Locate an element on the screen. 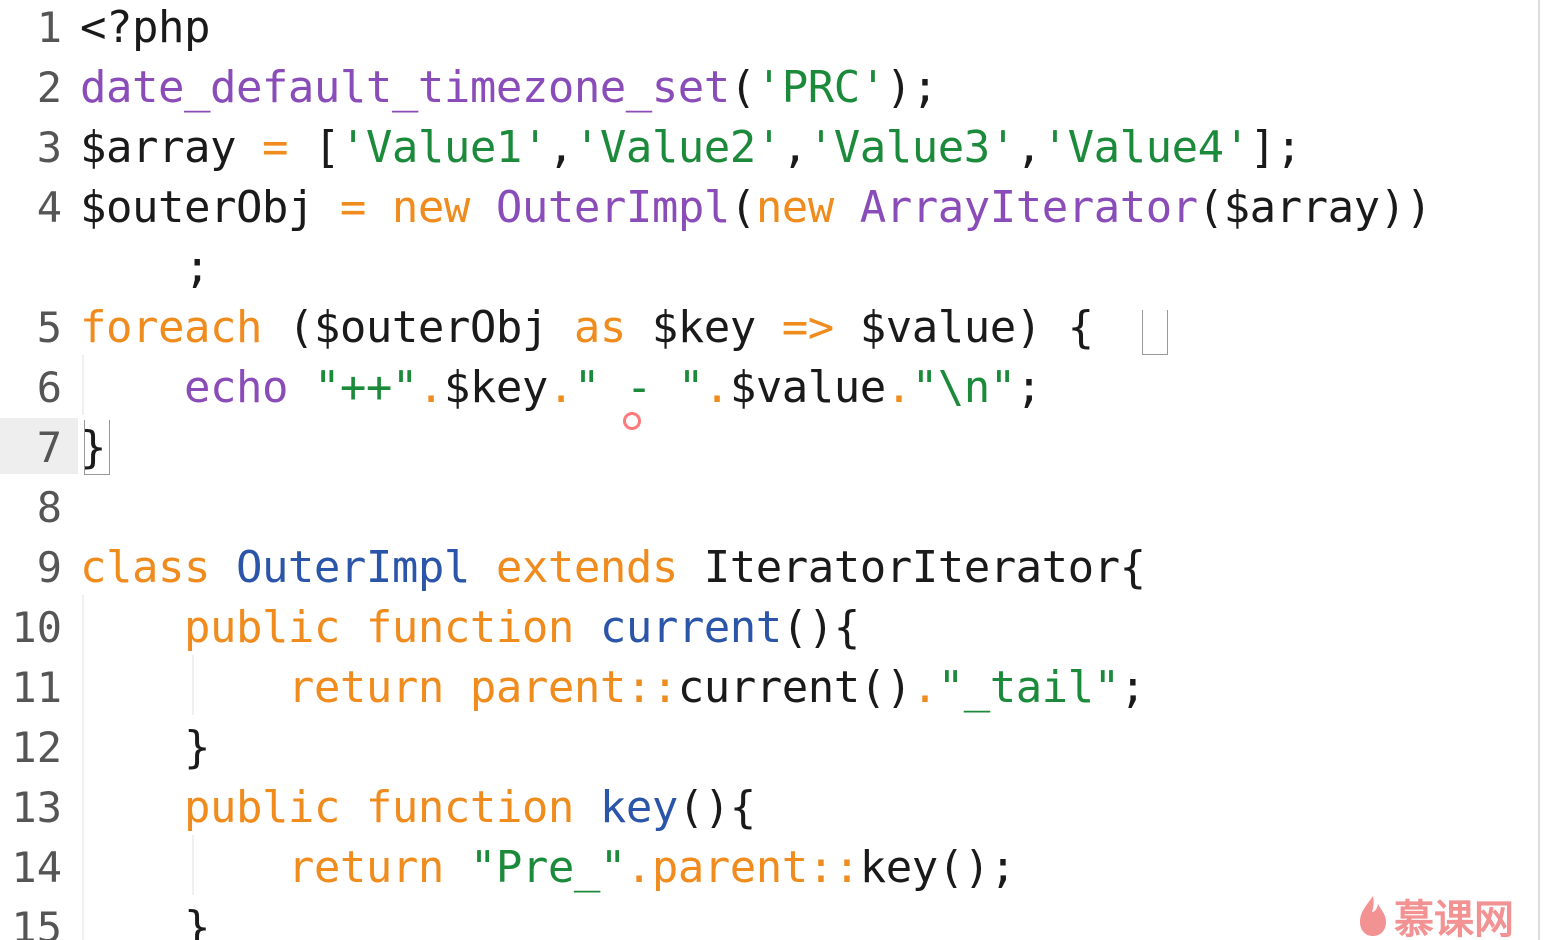  code-line: return parent::current()."_tail"; is located at coordinates (613, 688).